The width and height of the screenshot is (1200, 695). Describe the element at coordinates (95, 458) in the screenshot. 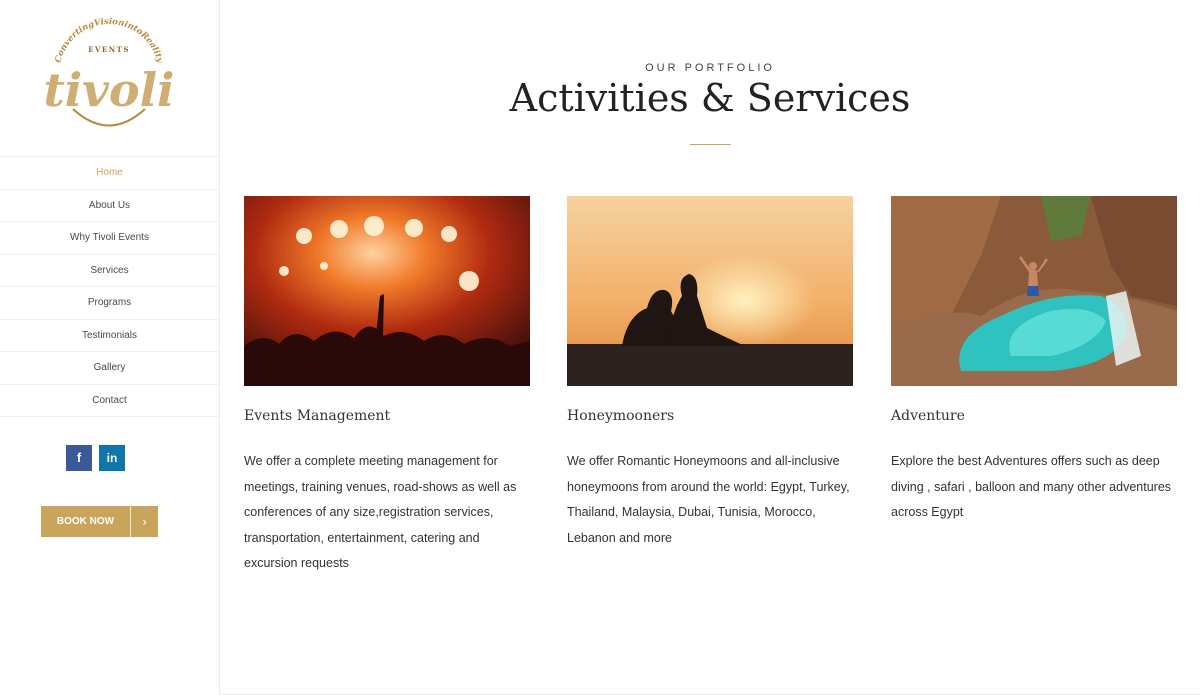

I see `social-links: f in` at that location.